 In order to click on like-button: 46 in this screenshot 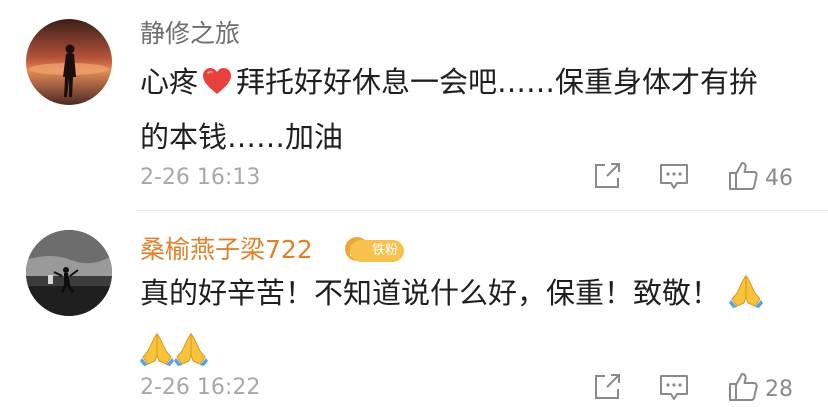, I will do `click(760, 178)`.